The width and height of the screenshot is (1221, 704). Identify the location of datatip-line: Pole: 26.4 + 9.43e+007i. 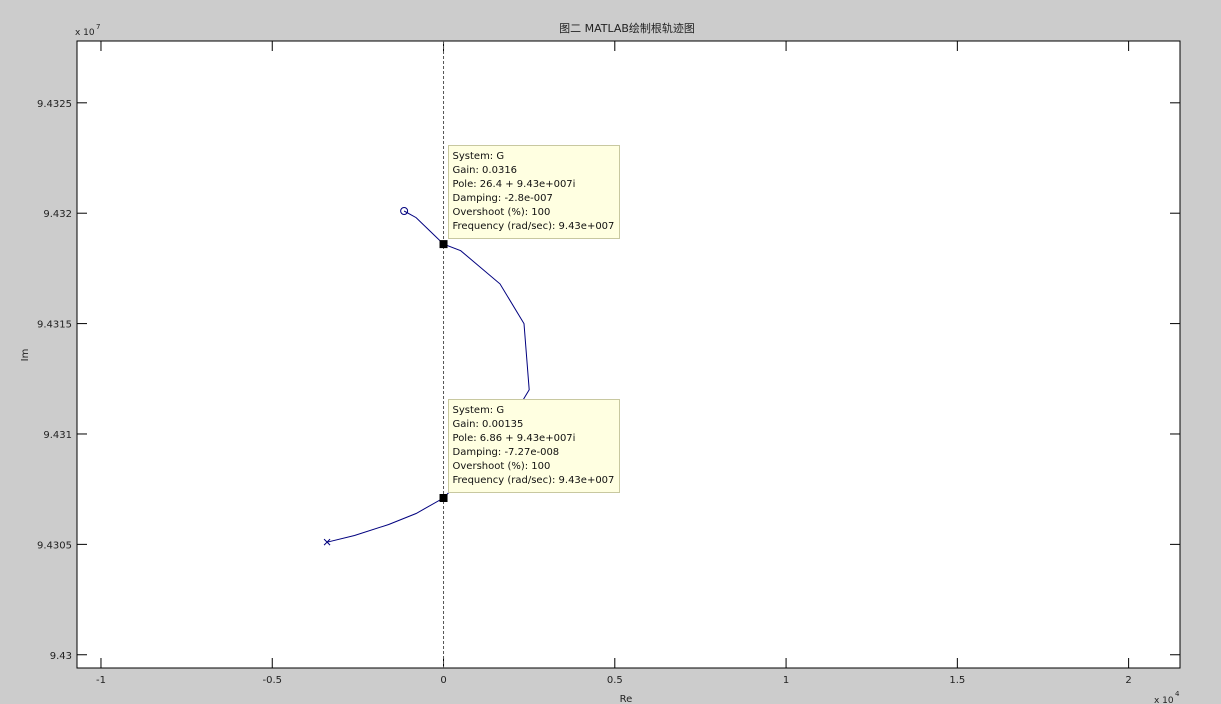
(514, 185).